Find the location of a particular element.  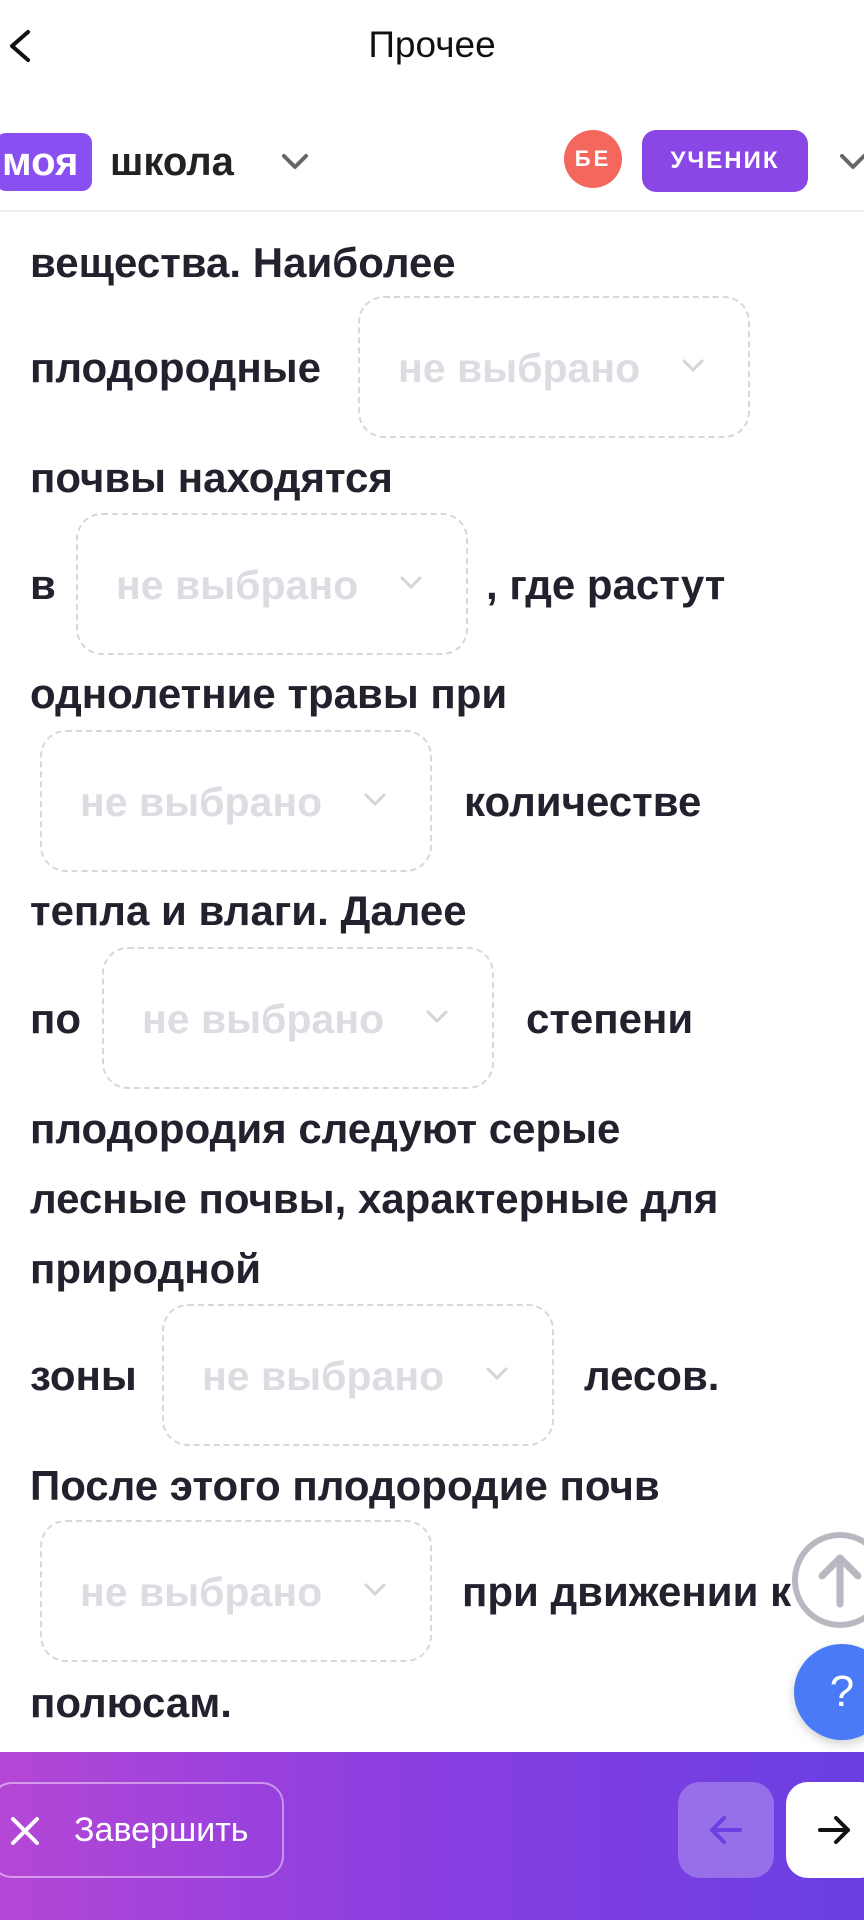

next-button is located at coordinates (825, 1830).